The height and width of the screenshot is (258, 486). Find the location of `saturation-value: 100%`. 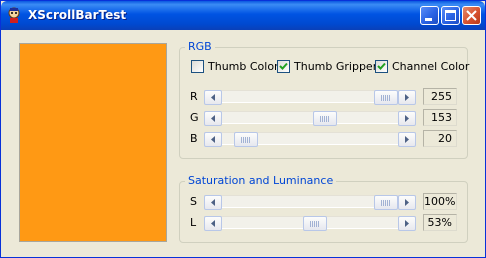

saturation-value: 100% is located at coordinates (440, 201).